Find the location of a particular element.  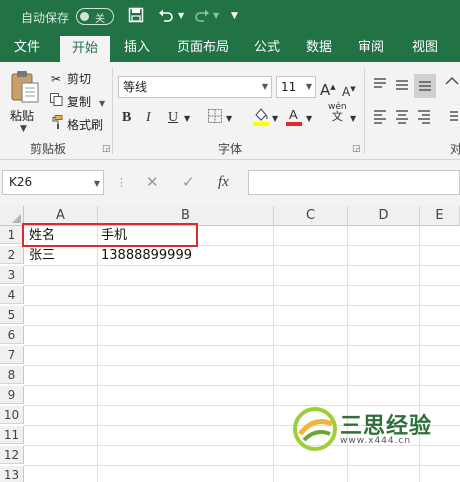

align-top-icon is located at coordinates (380, 87).